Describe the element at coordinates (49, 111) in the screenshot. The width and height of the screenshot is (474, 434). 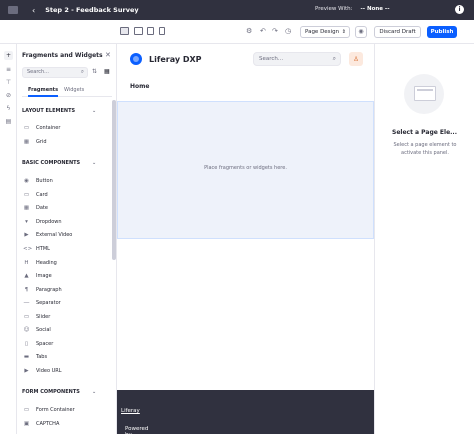
I see `section-title: LAYOUT ELEMENTS` at that location.